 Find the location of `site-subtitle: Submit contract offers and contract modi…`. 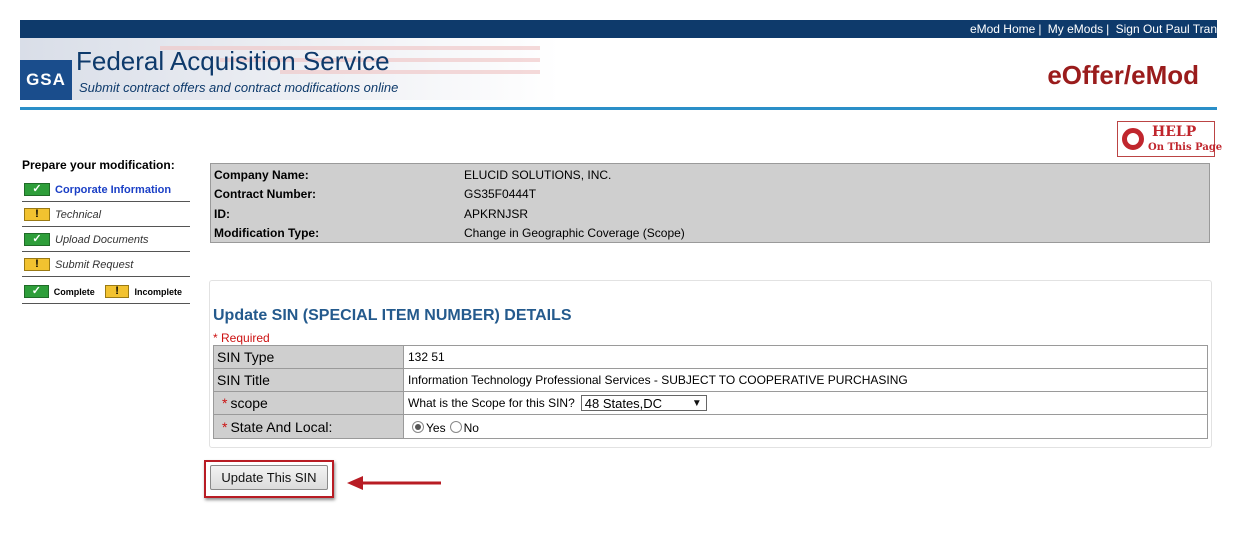

site-subtitle: Submit contract offers and contract modi… is located at coordinates (239, 87).